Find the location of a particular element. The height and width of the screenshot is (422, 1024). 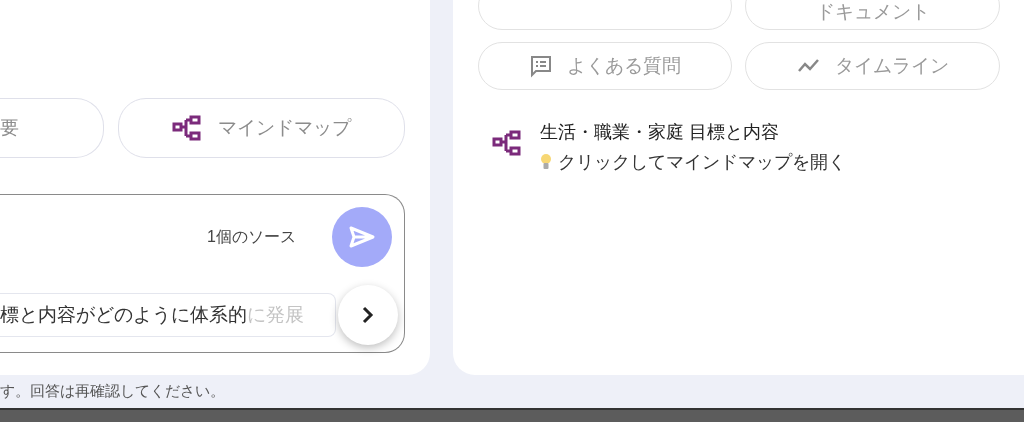

hint-text: クリックしてマインドマップを開く is located at coordinates (702, 162).